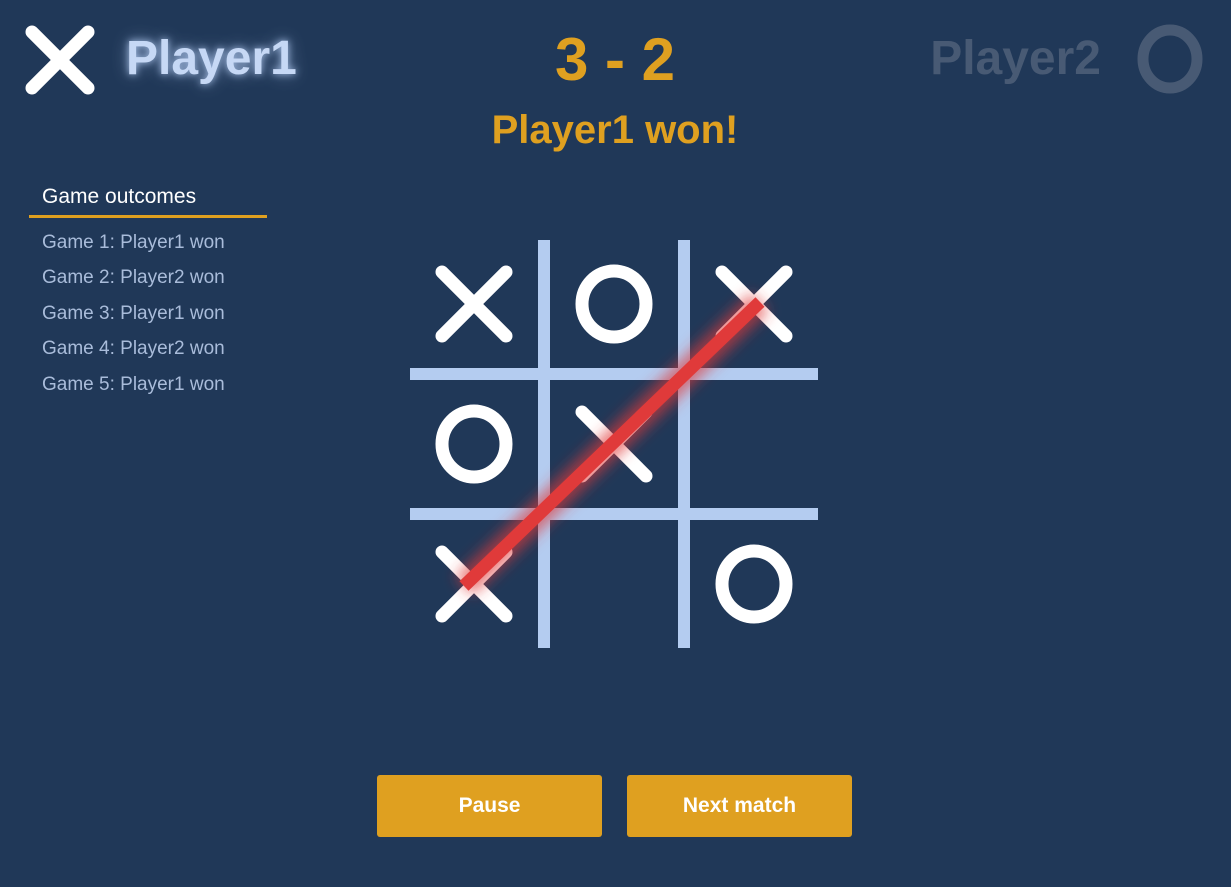  I want to click on score: 3 - 2, so click(615, 59).